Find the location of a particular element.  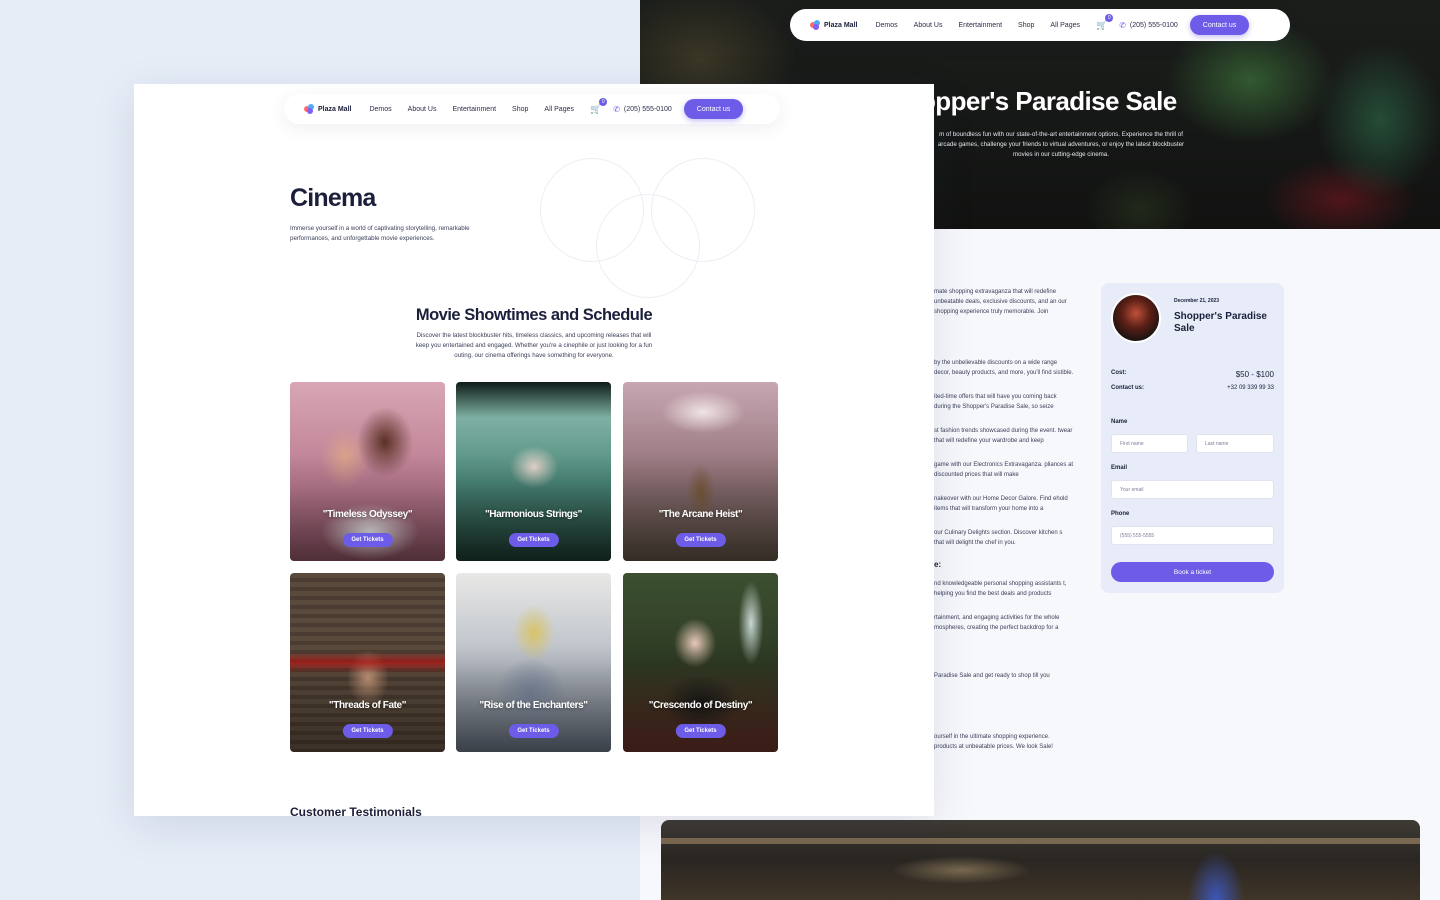

mall-photo is located at coordinates (1040, 860).